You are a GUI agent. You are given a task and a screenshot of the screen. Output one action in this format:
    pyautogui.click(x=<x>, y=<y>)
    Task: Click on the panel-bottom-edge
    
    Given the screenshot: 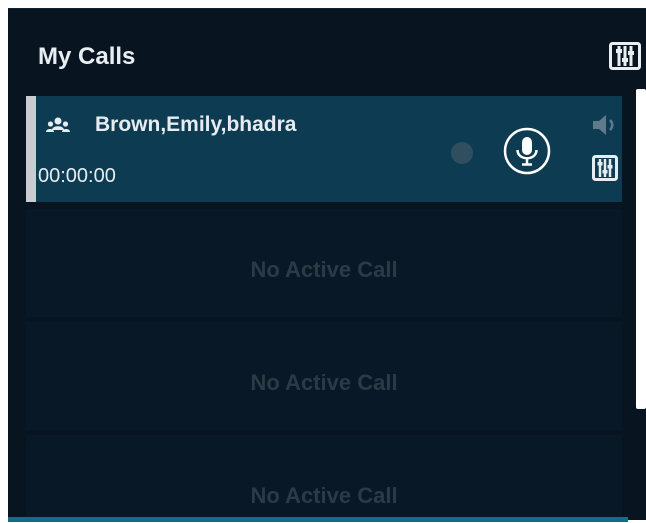 What is the action you would take?
    pyautogui.click(x=318, y=519)
    